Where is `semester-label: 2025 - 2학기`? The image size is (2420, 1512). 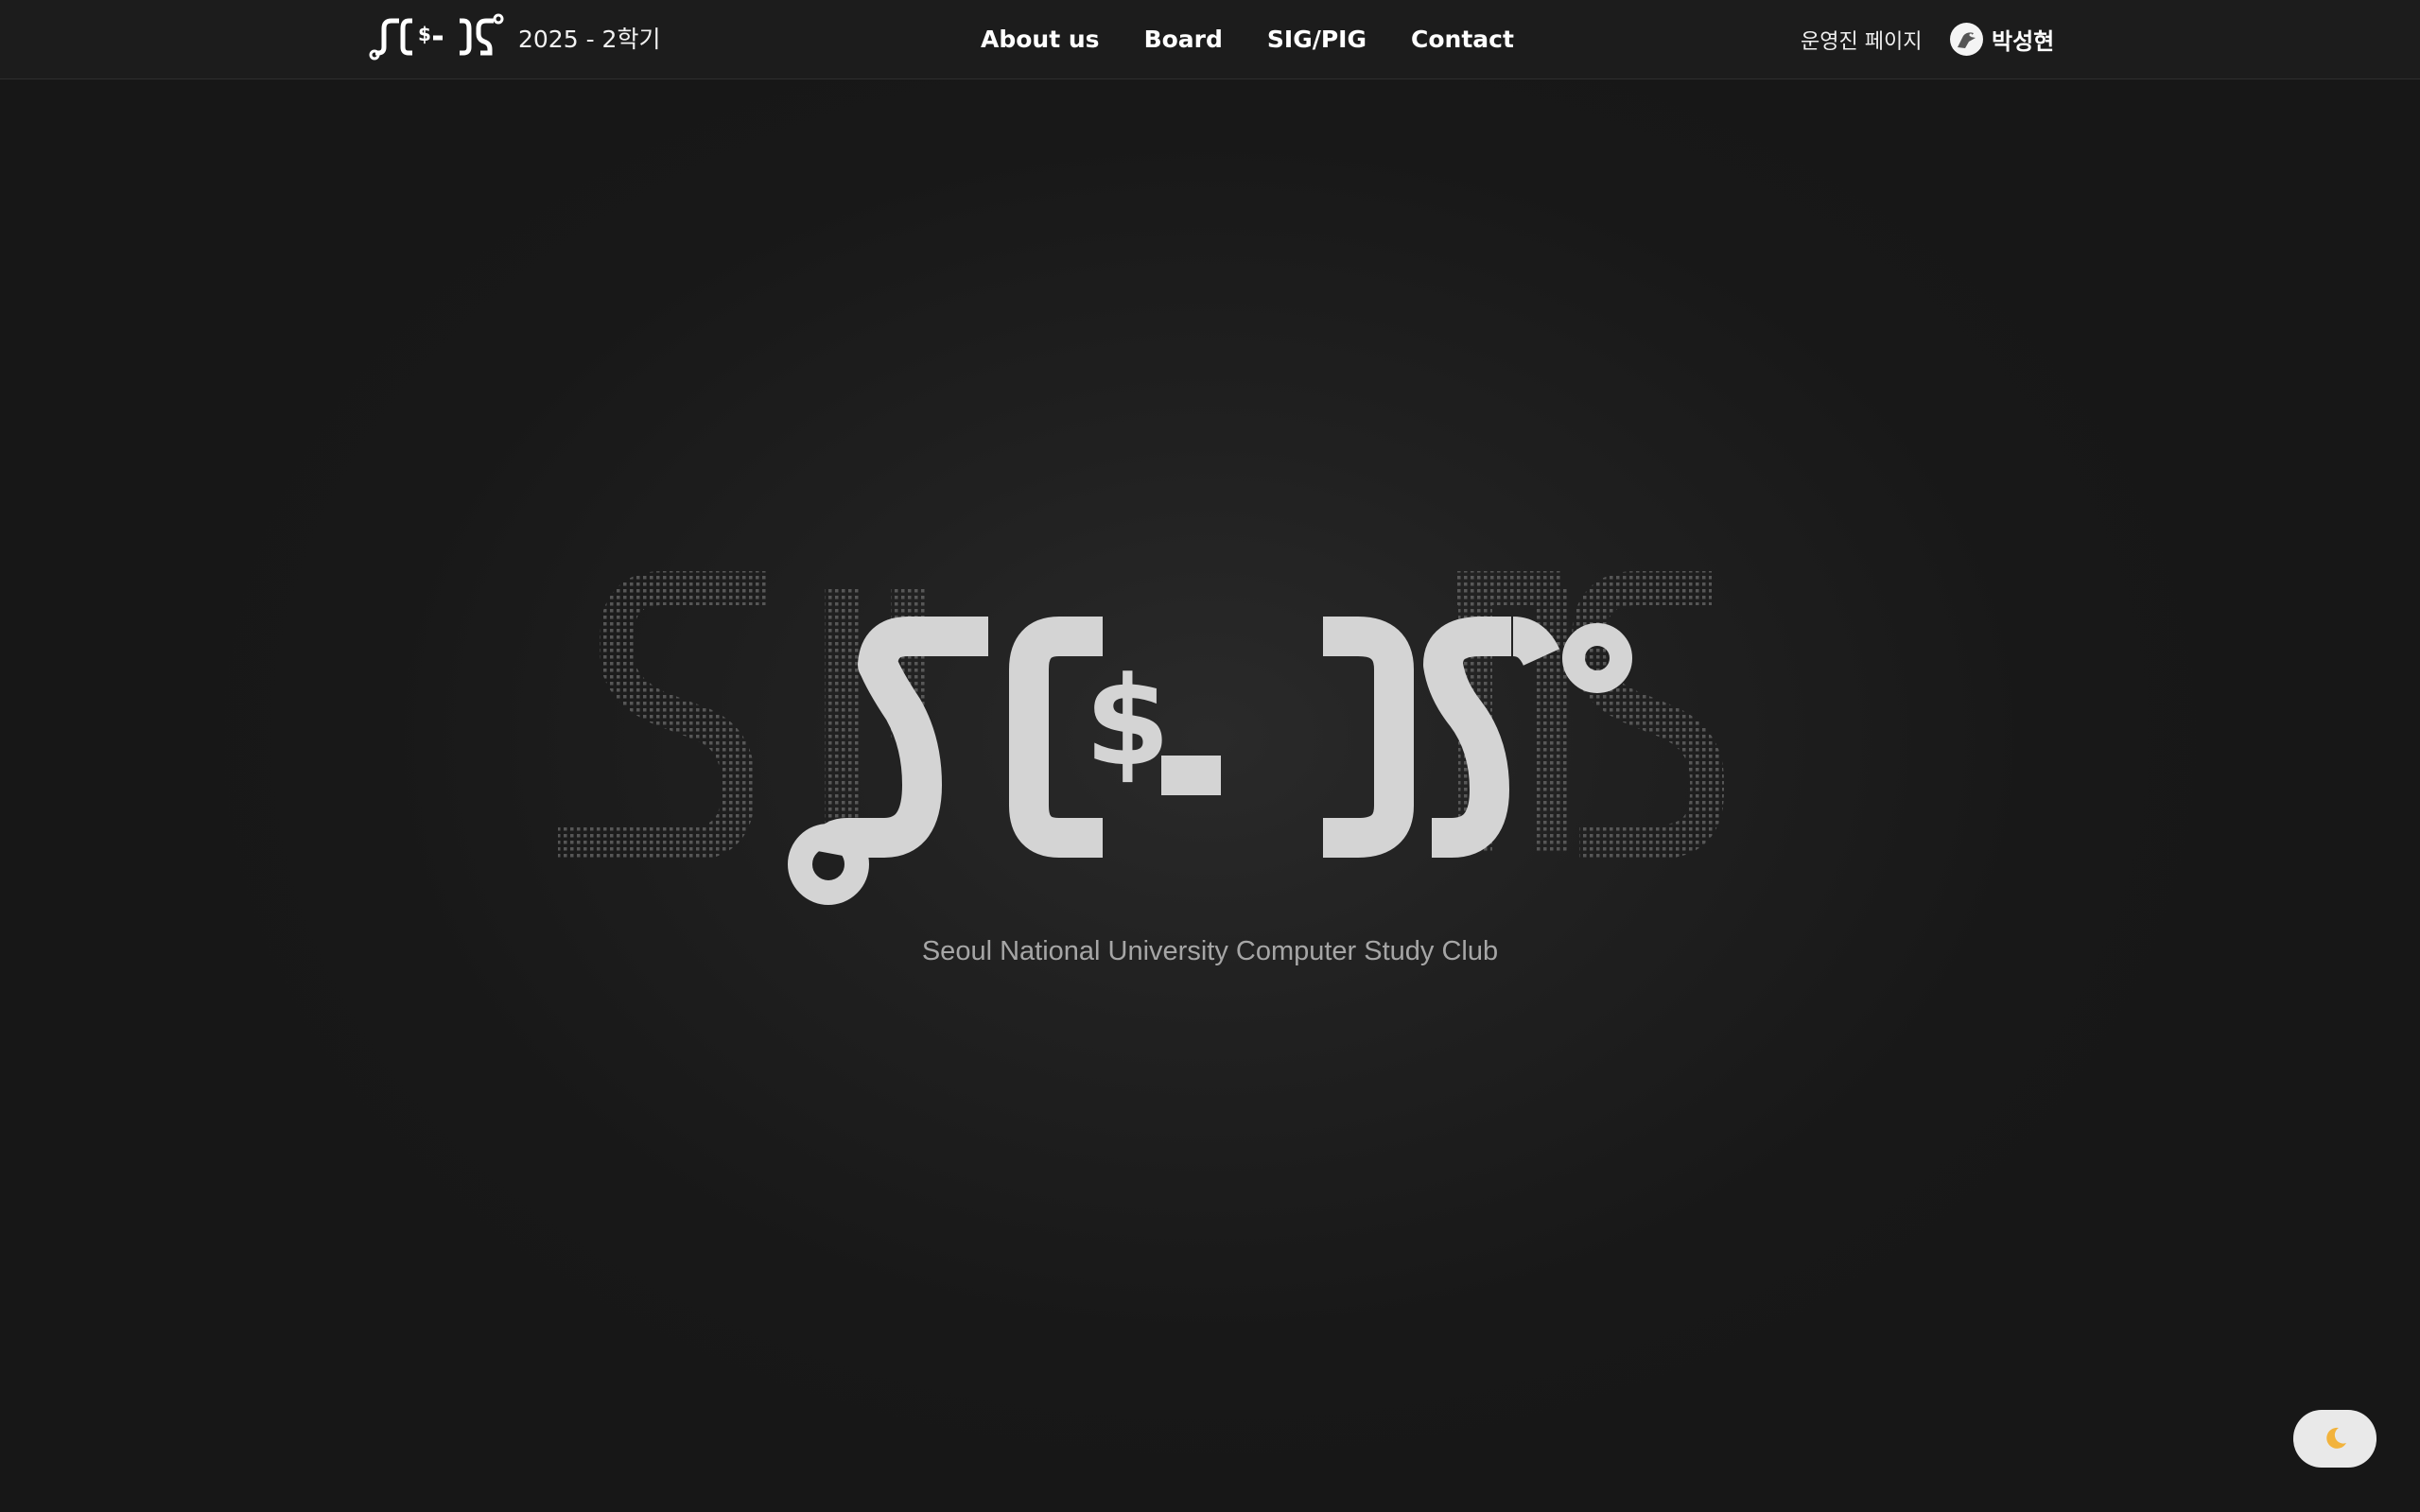 semester-label: 2025 - 2학기 is located at coordinates (589, 39).